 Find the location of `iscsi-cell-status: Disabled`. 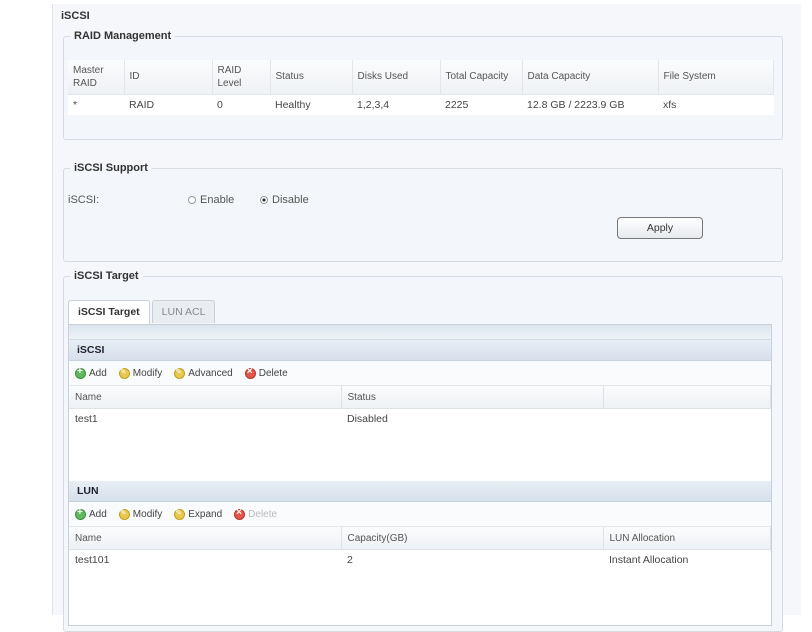

iscsi-cell-status: Disabled is located at coordinates (367, 419).